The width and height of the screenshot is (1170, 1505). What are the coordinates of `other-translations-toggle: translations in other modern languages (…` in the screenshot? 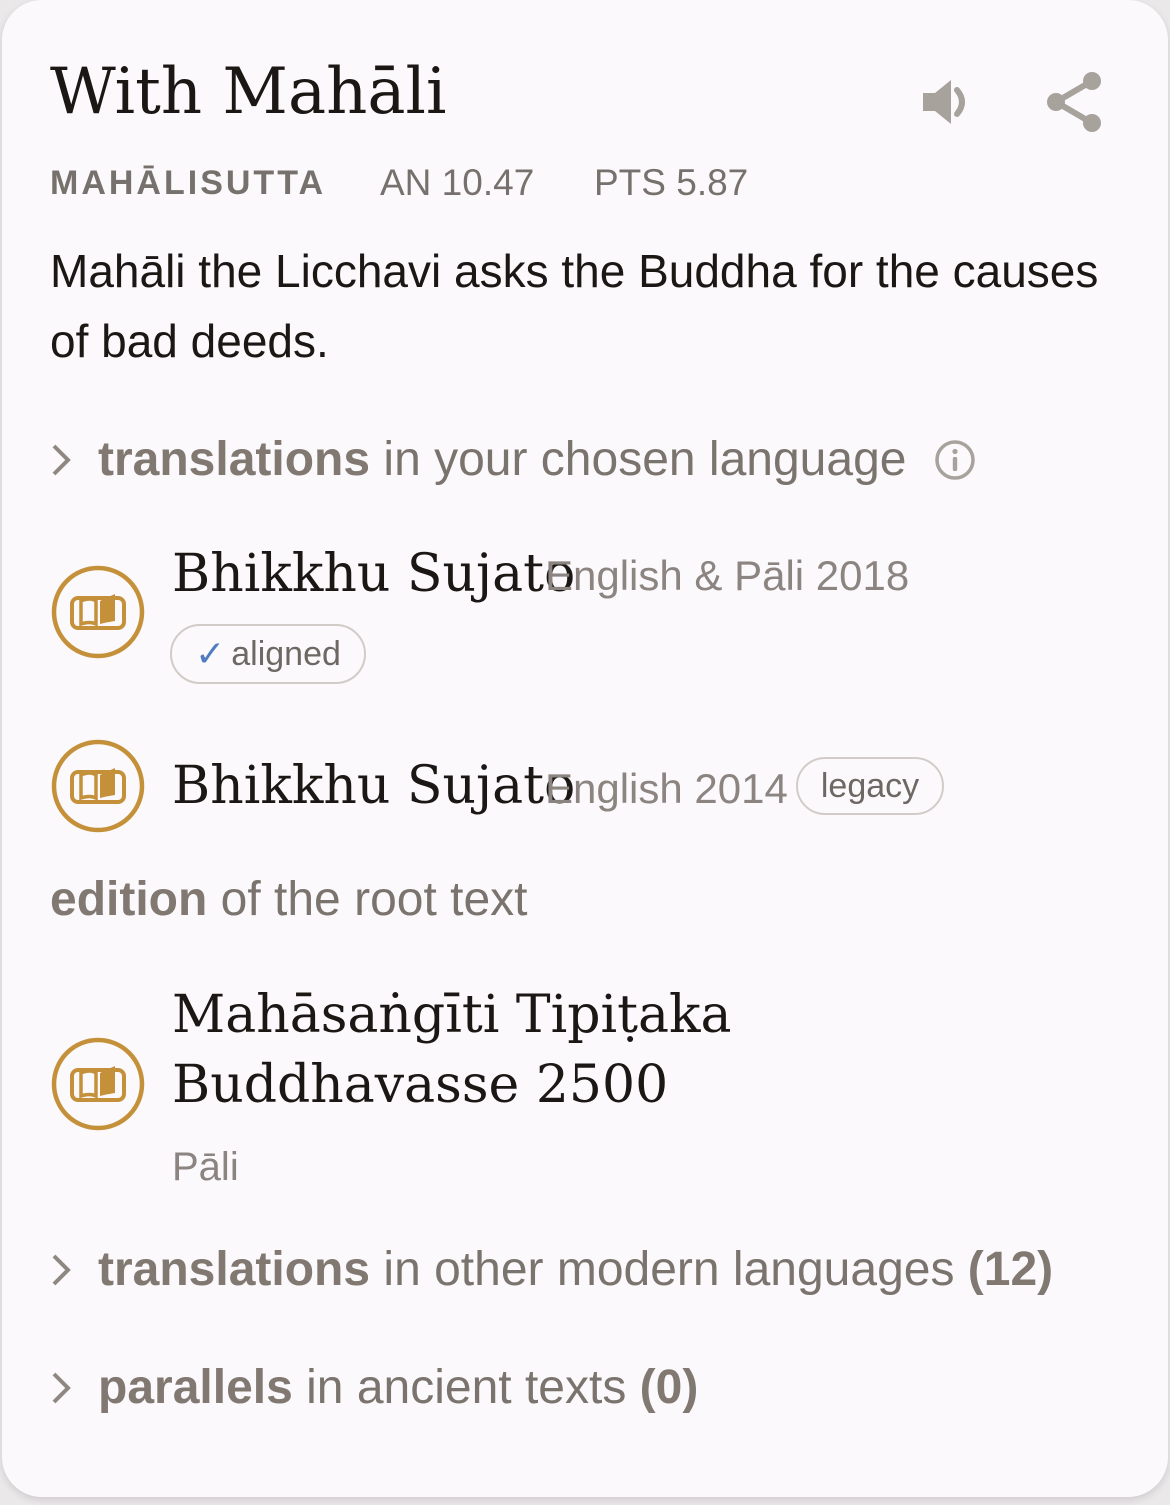 It's located at (551, 1270).